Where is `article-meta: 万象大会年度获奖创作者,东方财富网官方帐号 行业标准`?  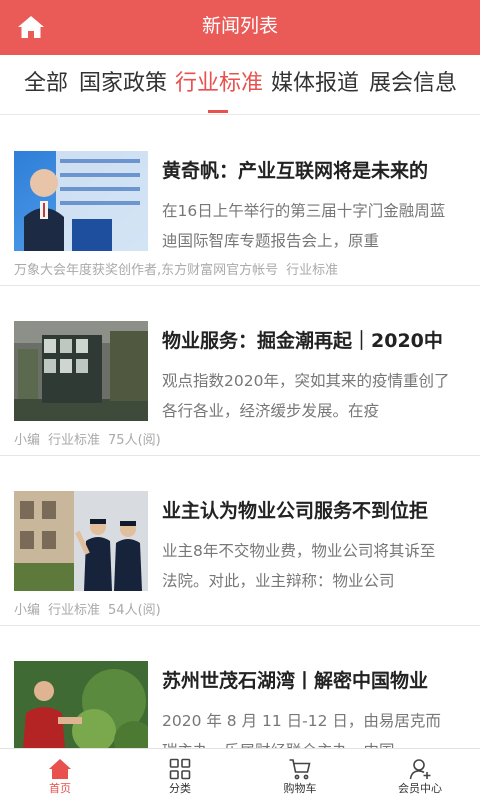
article-meta: 万象大会年度获奖创作者,东方财富网官方帐号 行业标准 is located at coordinates (180, 271).